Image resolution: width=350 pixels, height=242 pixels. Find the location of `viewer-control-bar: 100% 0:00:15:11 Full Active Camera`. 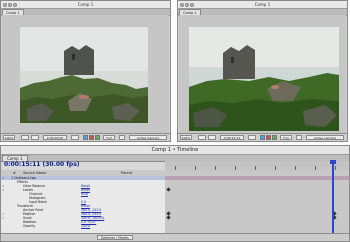

viewer-control-bar: 100% 0:00:15:11 Full Active Camera is located at coordinates (262, 137).